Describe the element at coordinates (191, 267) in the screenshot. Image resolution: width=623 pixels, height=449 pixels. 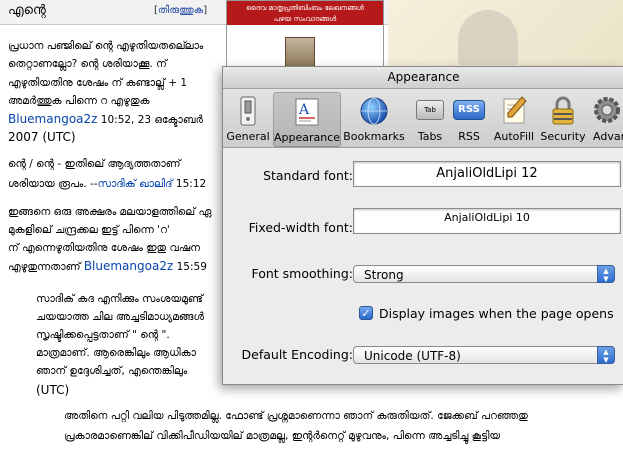
I see `timestamp: 15:59` at that location.